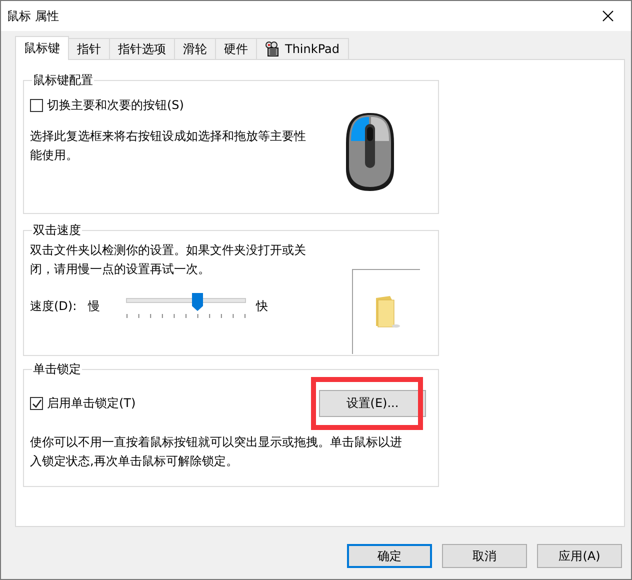 The image size is (632, 580). Describe the element at coordinates (197, 302) in the screenshot. I see `slider-thumb` at that location.